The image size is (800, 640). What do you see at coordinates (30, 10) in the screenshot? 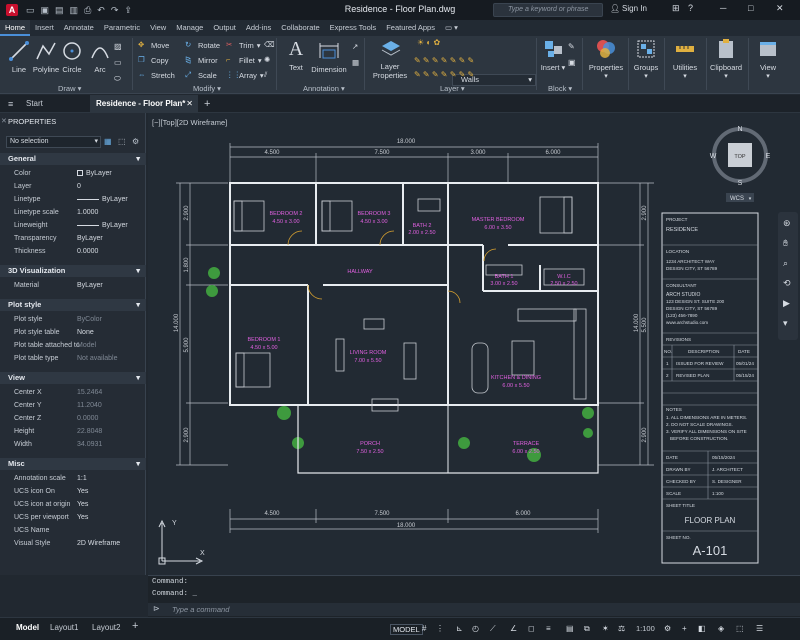
I see `new-icon: ▭` at bounding box center [30, 10].